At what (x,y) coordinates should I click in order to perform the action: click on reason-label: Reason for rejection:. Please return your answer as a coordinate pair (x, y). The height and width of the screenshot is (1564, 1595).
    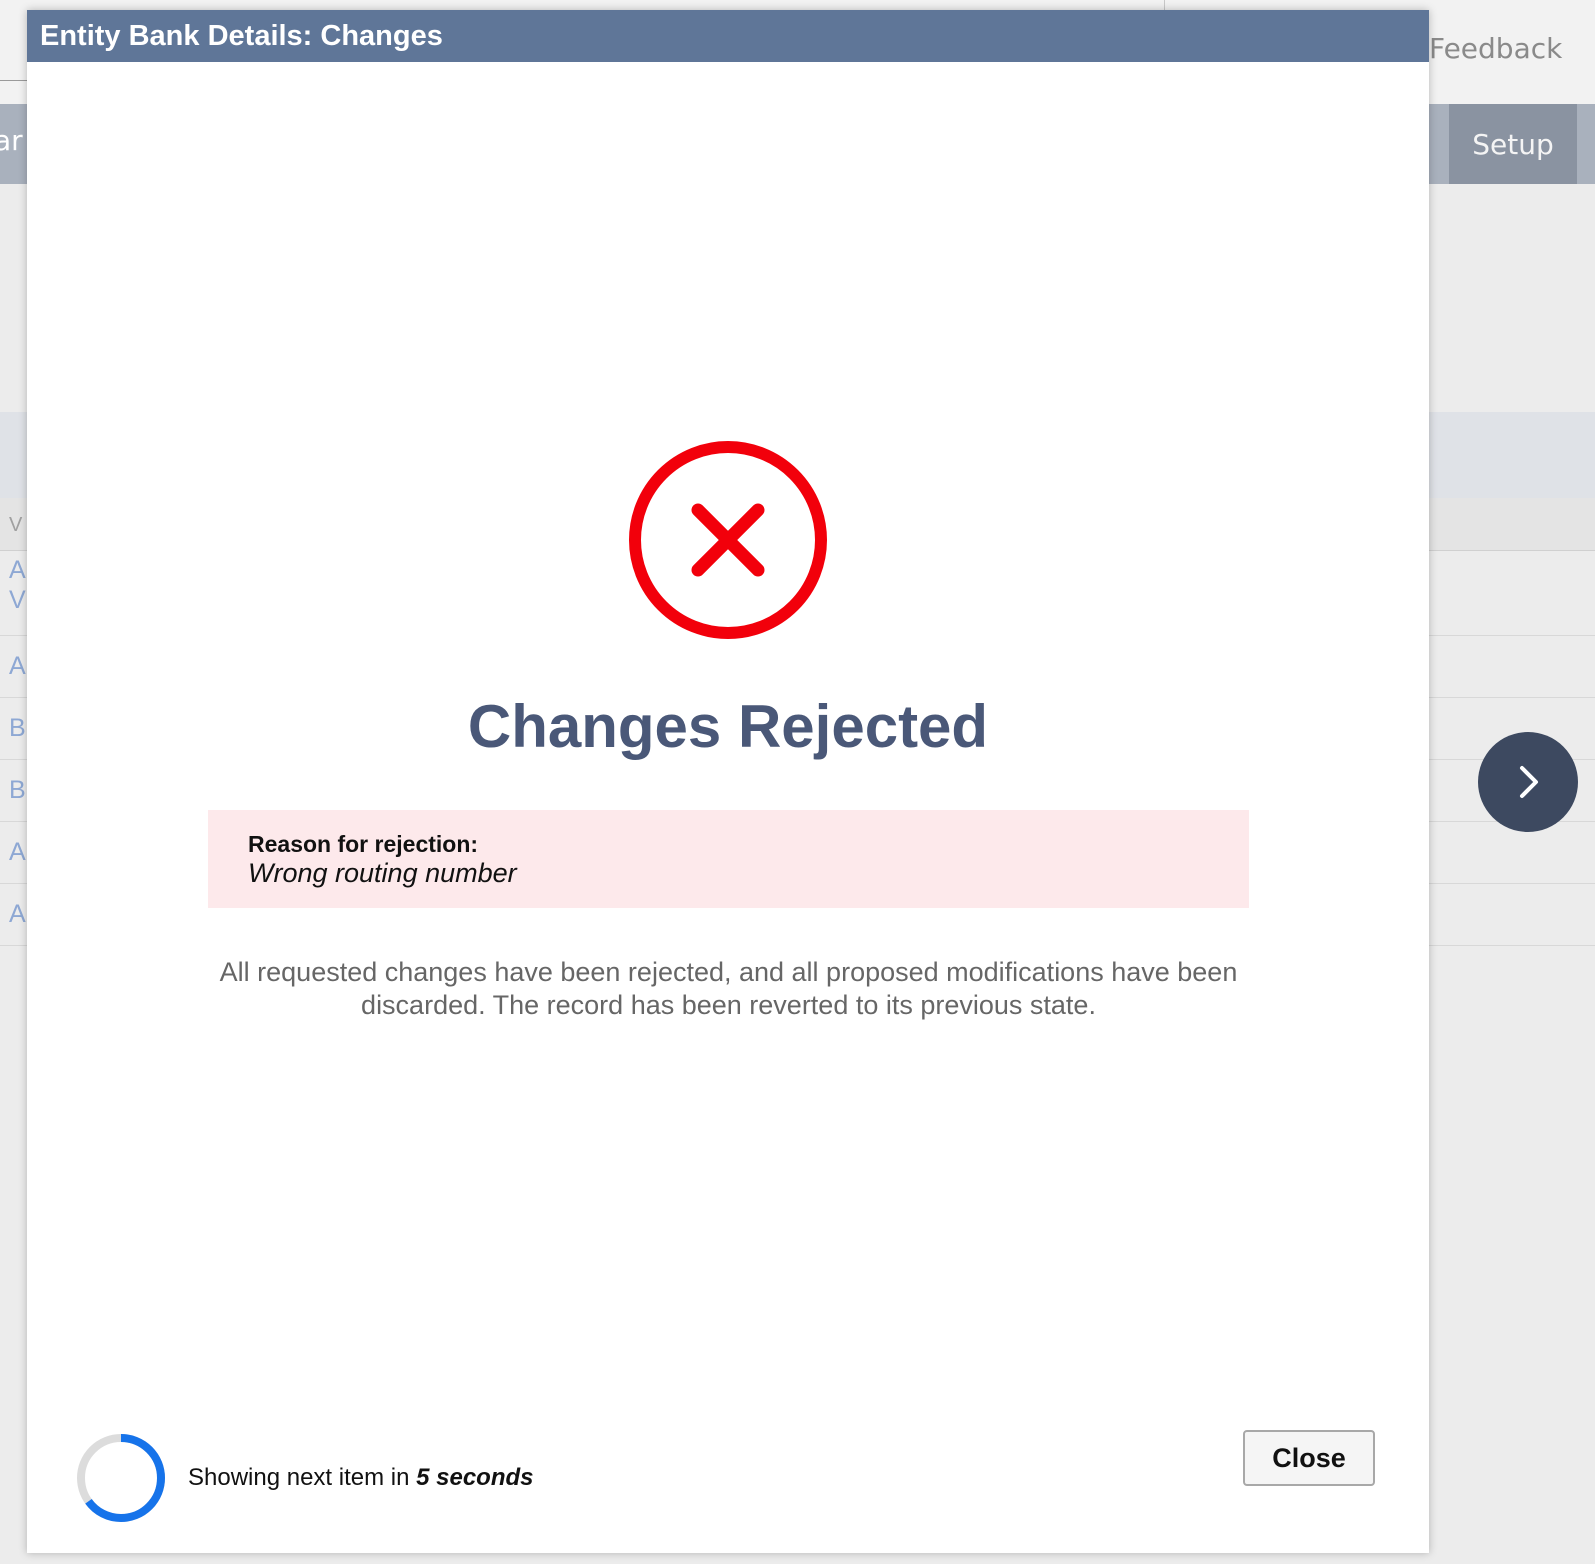
    Looking at the image, I should click on (363, 844).